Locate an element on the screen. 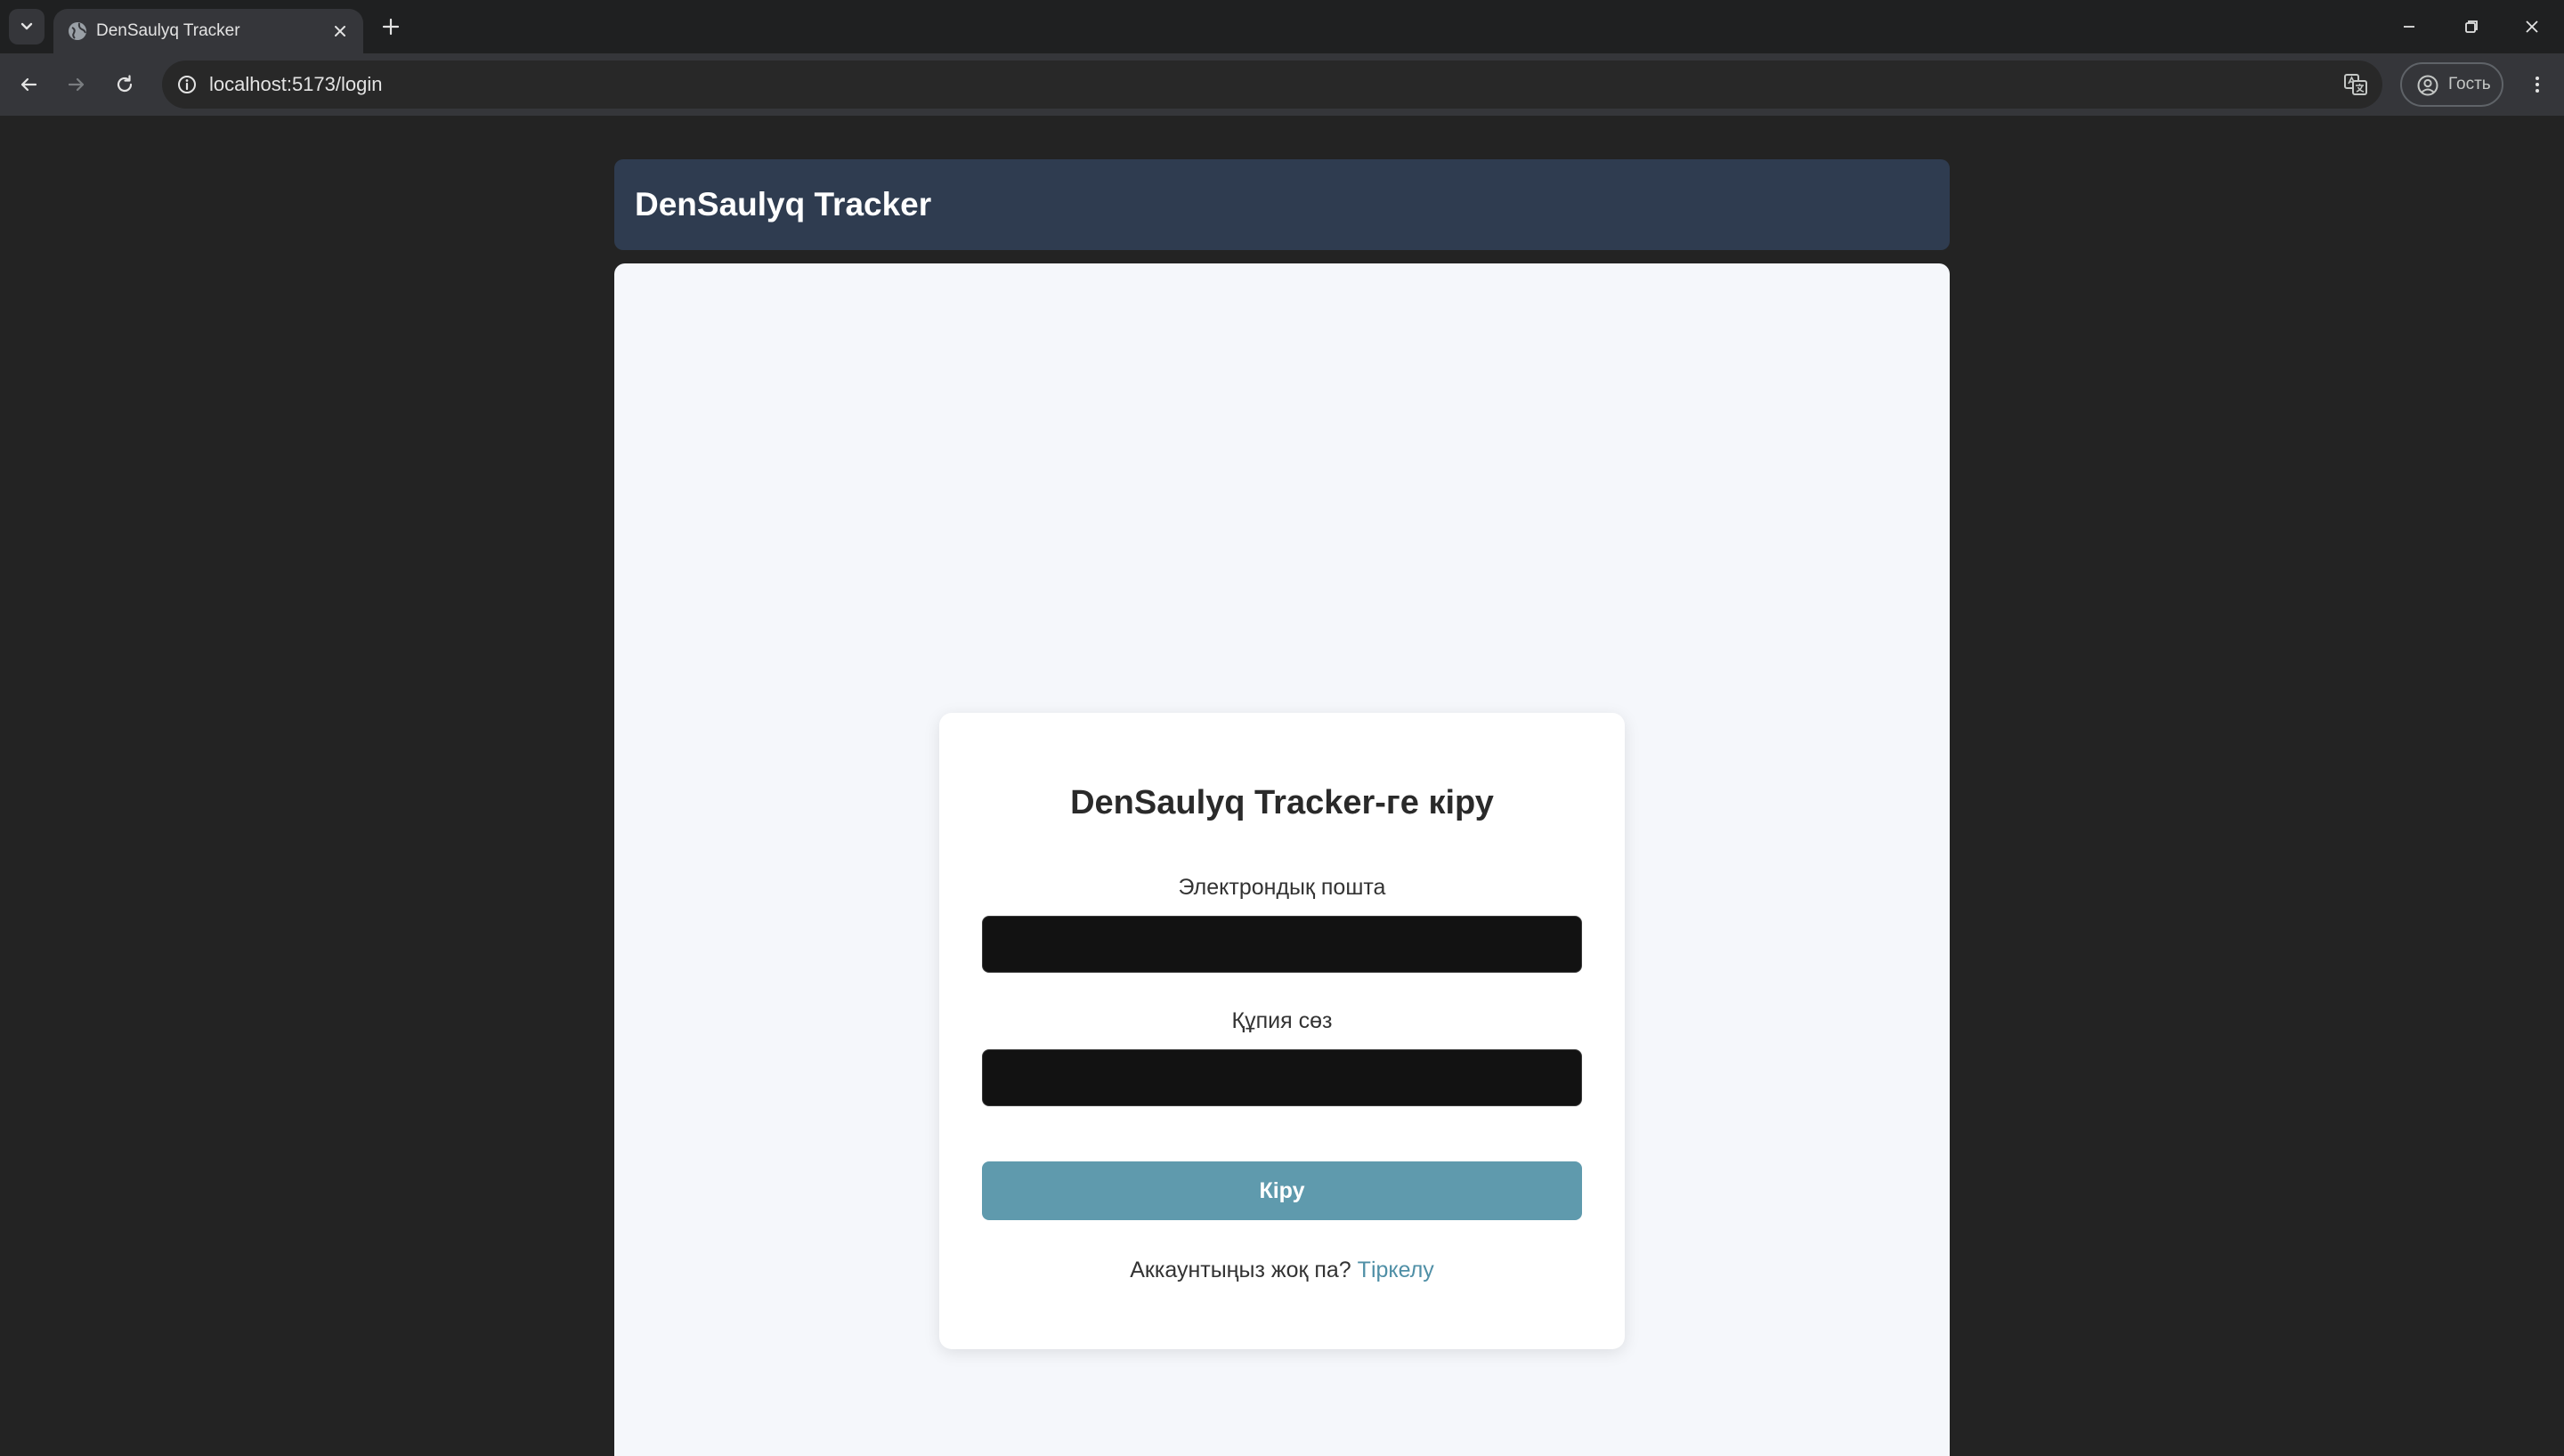 Image resolution: width=2564 pixels, height=1456 pixels. reload-button is located at coordinates (125, 85).